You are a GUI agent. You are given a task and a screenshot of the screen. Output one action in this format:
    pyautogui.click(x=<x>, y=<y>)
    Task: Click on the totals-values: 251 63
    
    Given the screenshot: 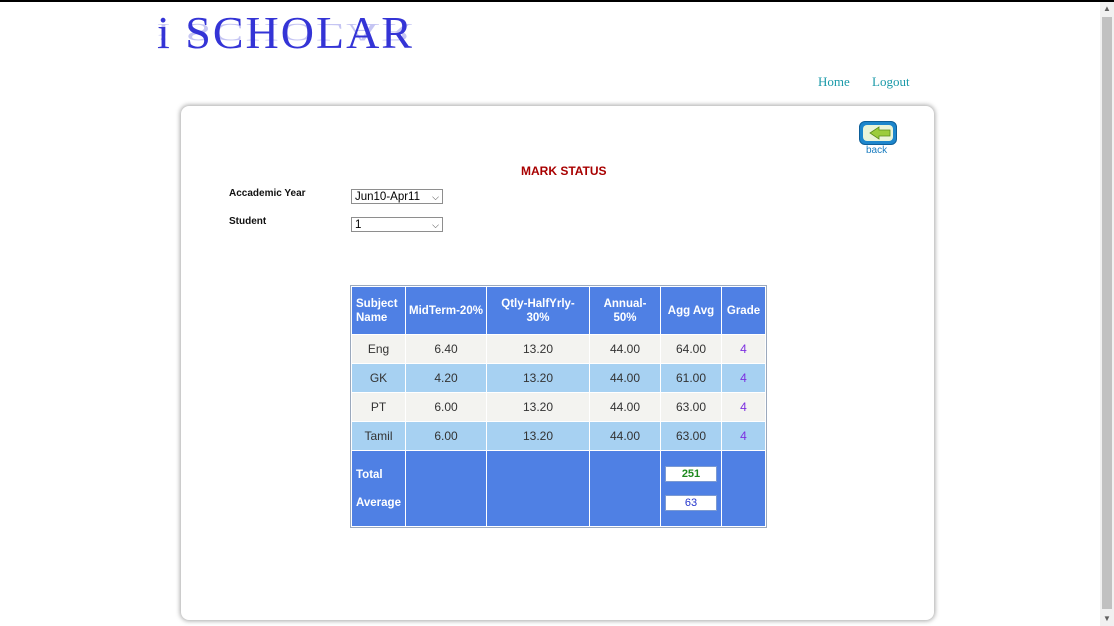 What is the action you would take?
    pyautogui.click(x=691, y=488)
    